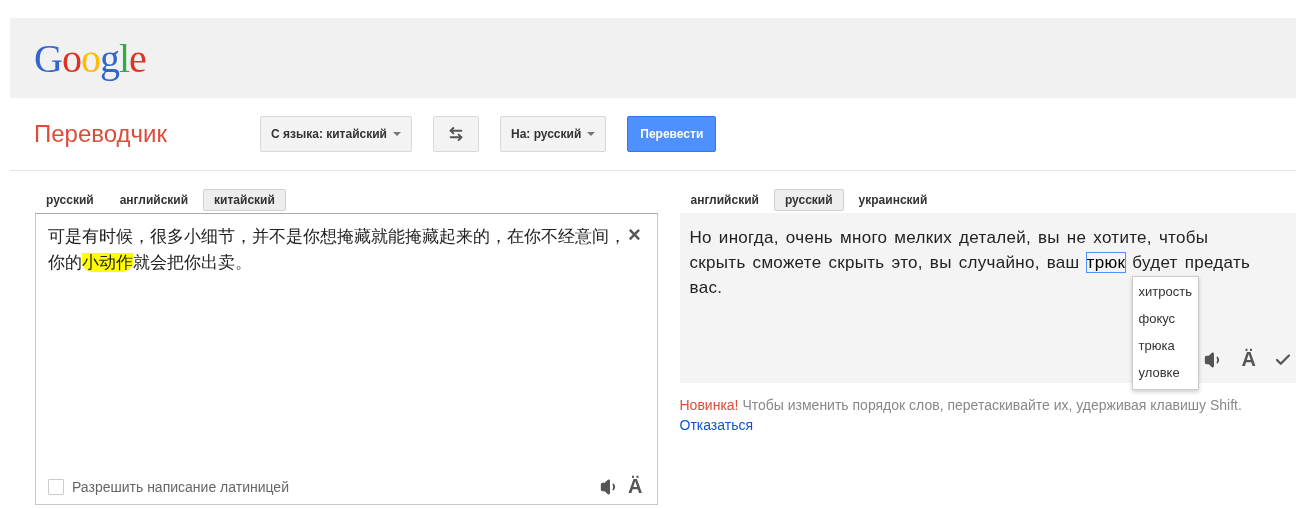 Image resolution: width=1296 pixels, height=508 pixels. What do you see at coordinates (90, 58) in the screenshot?
I see `google-logo: Google` at bounding box center [90, 58].